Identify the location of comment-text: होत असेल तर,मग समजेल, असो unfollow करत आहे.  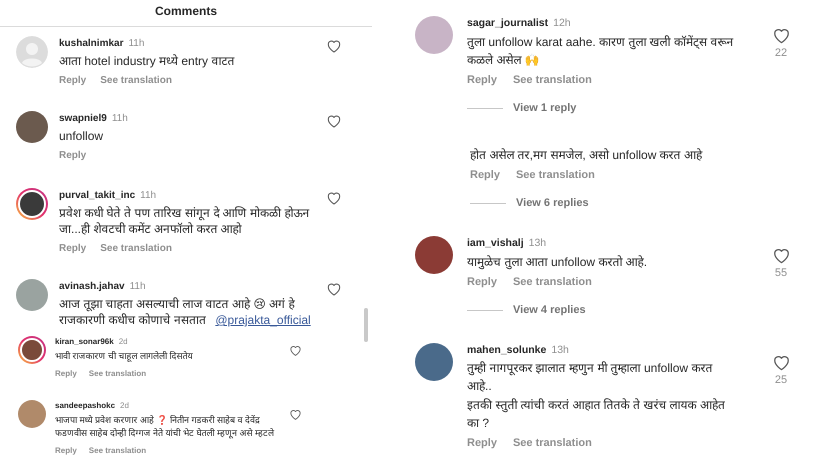
(586, 155).